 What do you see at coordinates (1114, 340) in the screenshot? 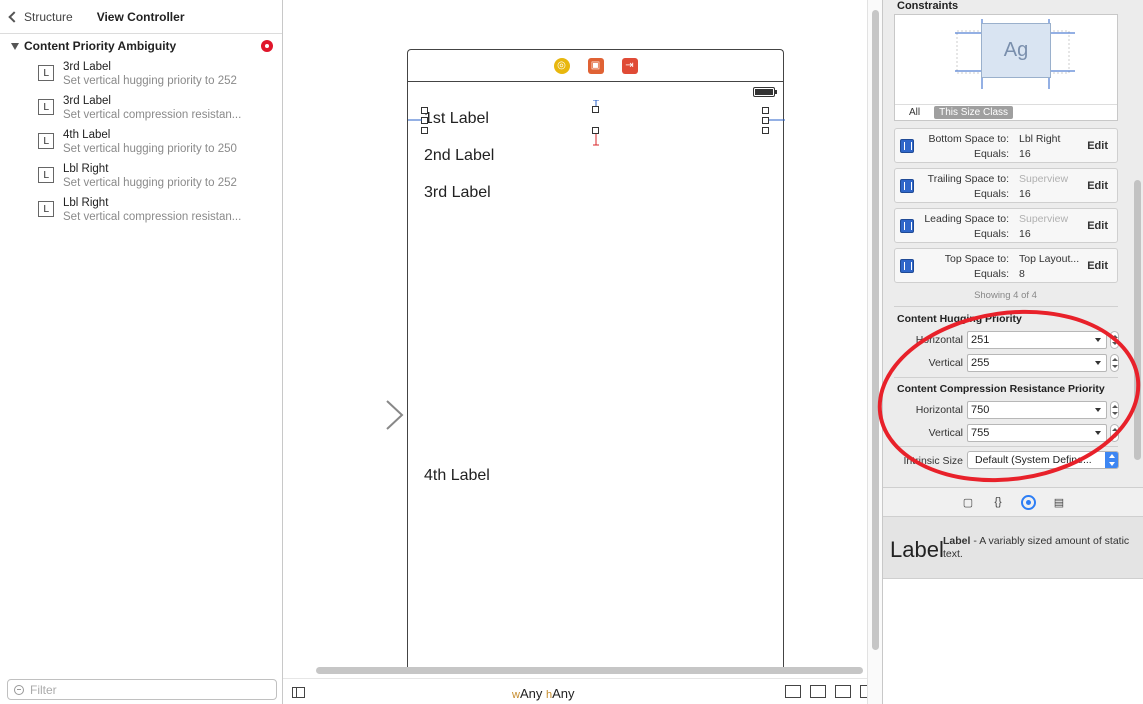
I see `hugging-horizontal-stepper` at bounding box center [1114, 340].